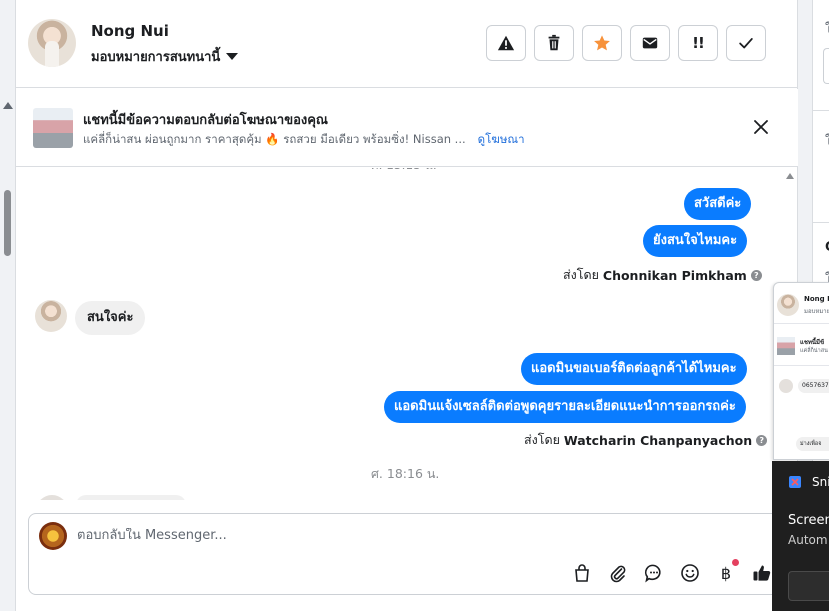 Image resolution: width=829 pixels, height=611 pixels. What do you see at coordinates (816, 299) in the screenshot?
I see `mini-contact-name: Nong N` at bounding box center [816, 299].